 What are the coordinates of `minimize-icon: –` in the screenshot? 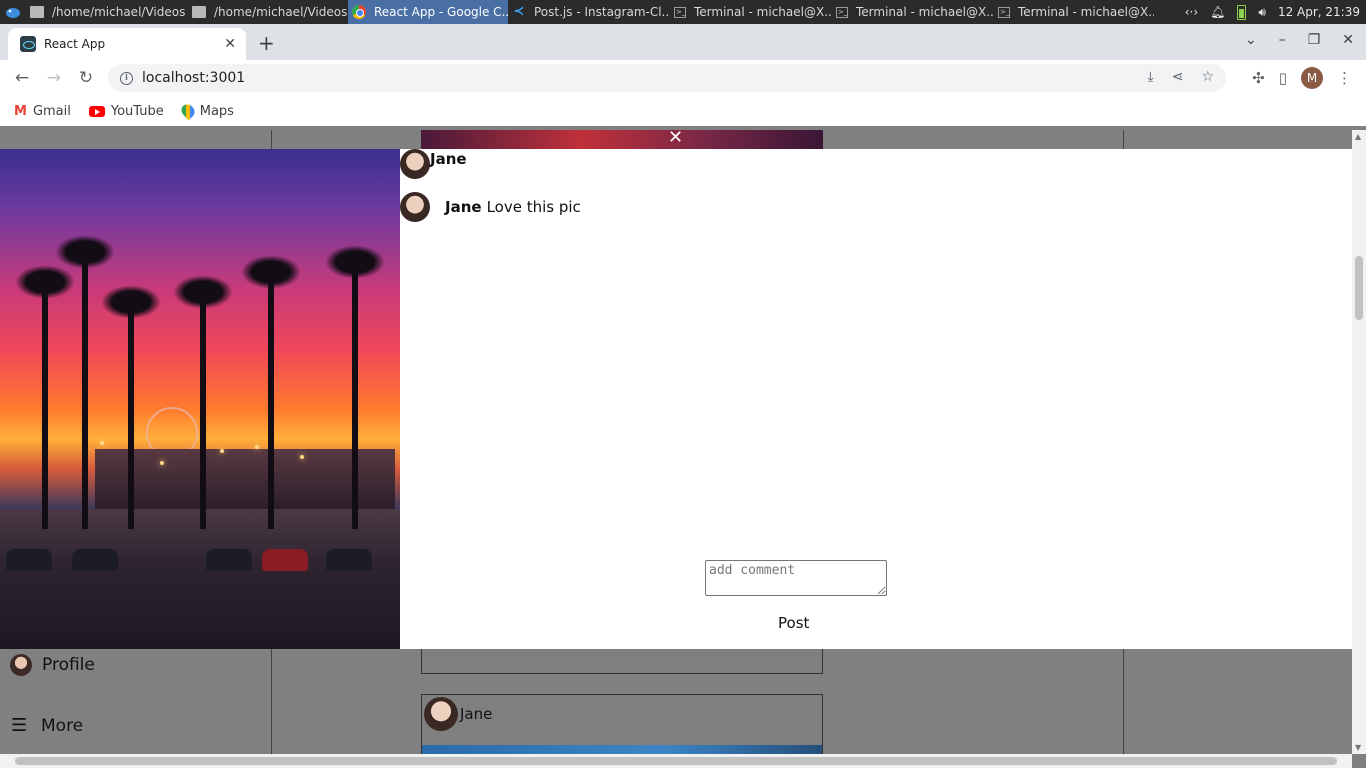 It's located at (1282, 40).